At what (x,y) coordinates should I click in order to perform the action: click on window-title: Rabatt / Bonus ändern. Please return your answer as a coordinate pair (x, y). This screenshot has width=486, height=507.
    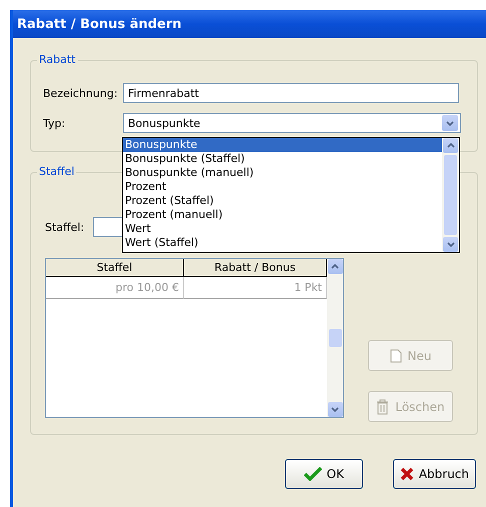
    Looking at the image, I should click on (249, 24).